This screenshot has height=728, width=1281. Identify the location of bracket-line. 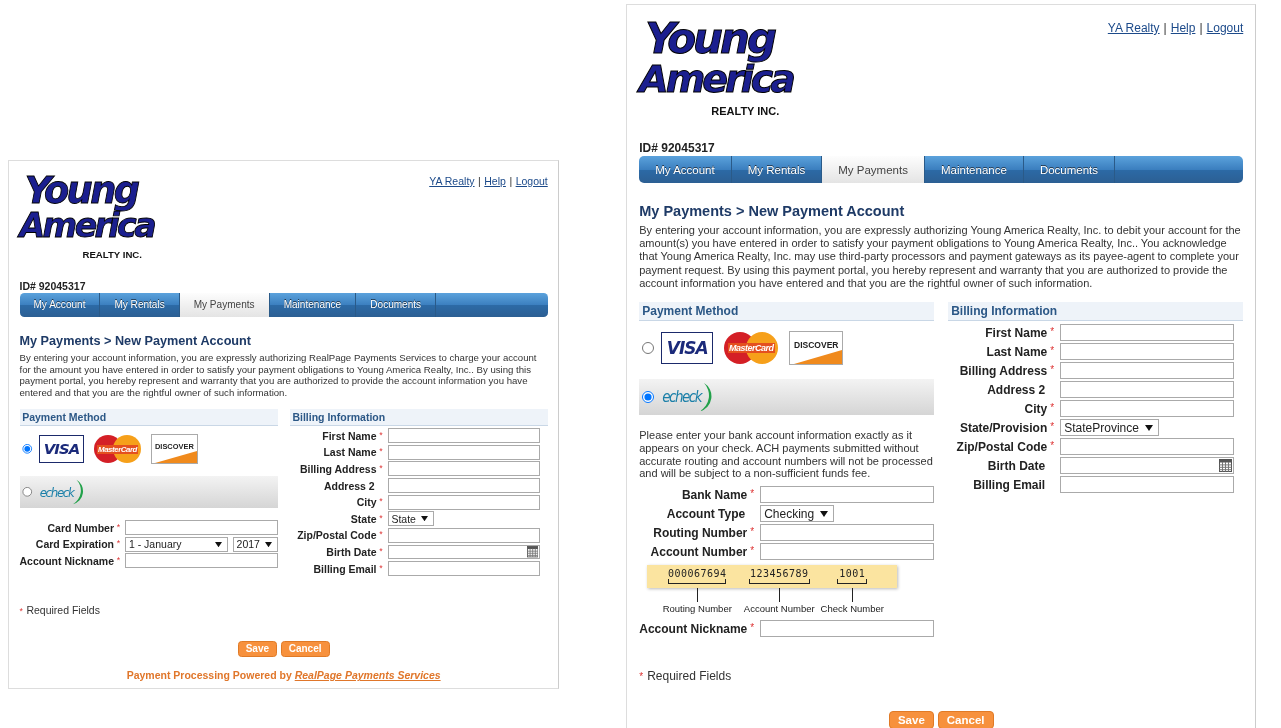
(779, 582).